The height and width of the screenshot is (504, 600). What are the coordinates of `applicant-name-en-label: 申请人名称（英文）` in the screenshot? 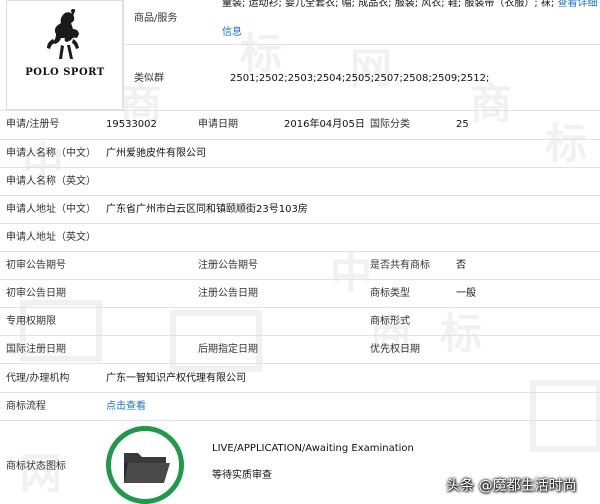 It's located at (51, 181).